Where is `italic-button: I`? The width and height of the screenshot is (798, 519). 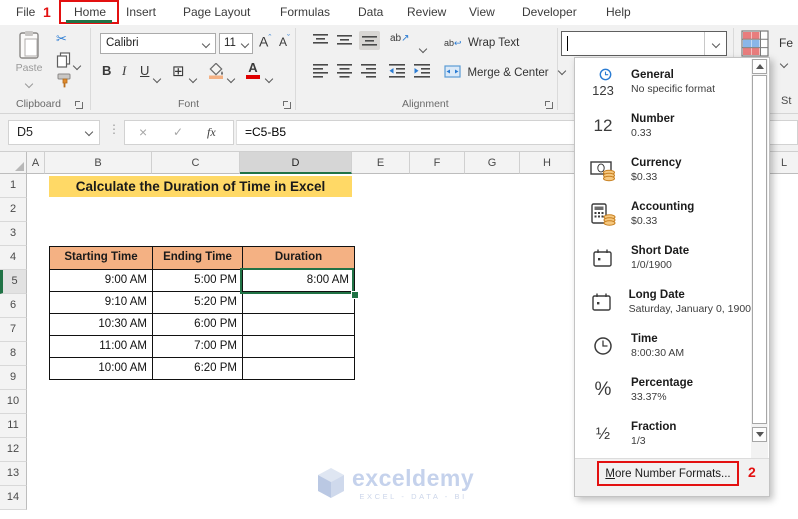
italic-button: I is located at coordinates (124, 71).